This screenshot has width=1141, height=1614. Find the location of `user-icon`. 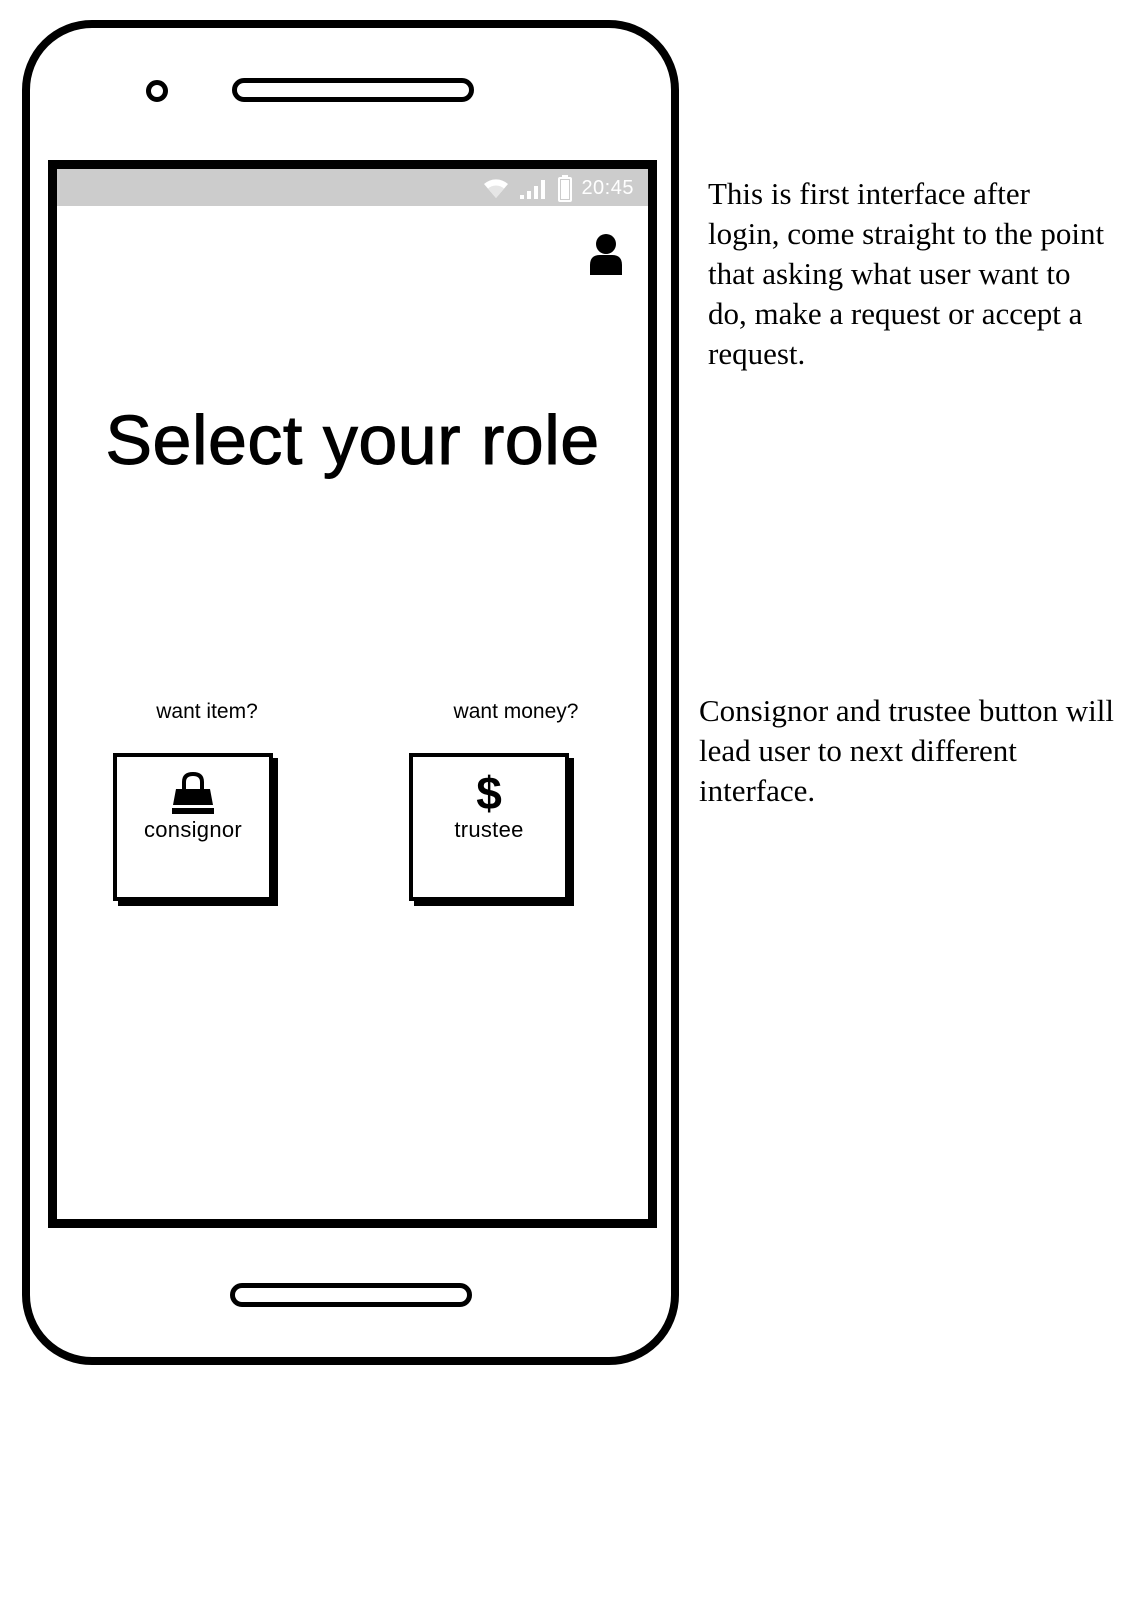

user-icon is located at coordinates (606, 255).